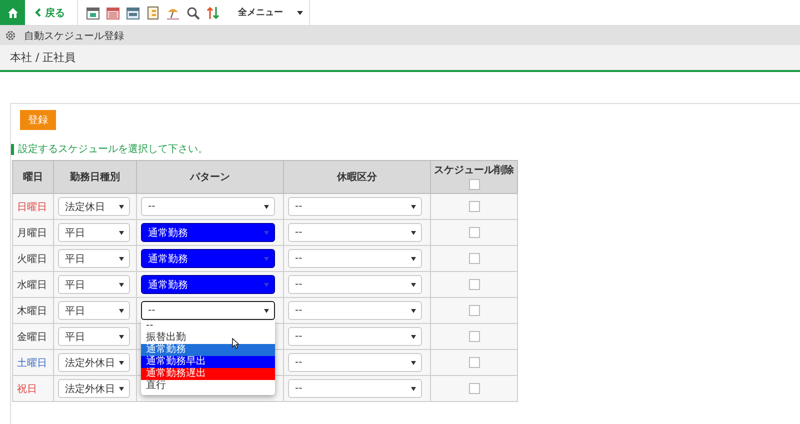 This screenshot has height=424, width=800. What do you see at coordinates (208, 326) in the screenshot?
I see `dropdown-option: --` at bounding box center [208, 326].